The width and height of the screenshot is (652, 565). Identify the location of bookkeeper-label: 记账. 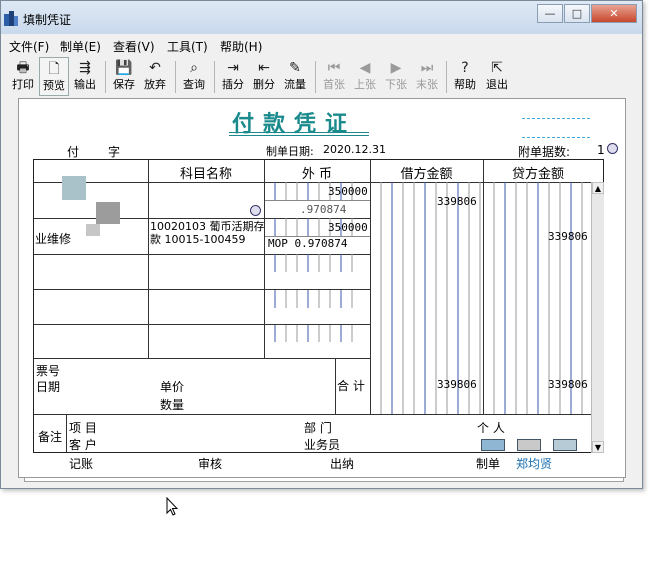
(81, 464).